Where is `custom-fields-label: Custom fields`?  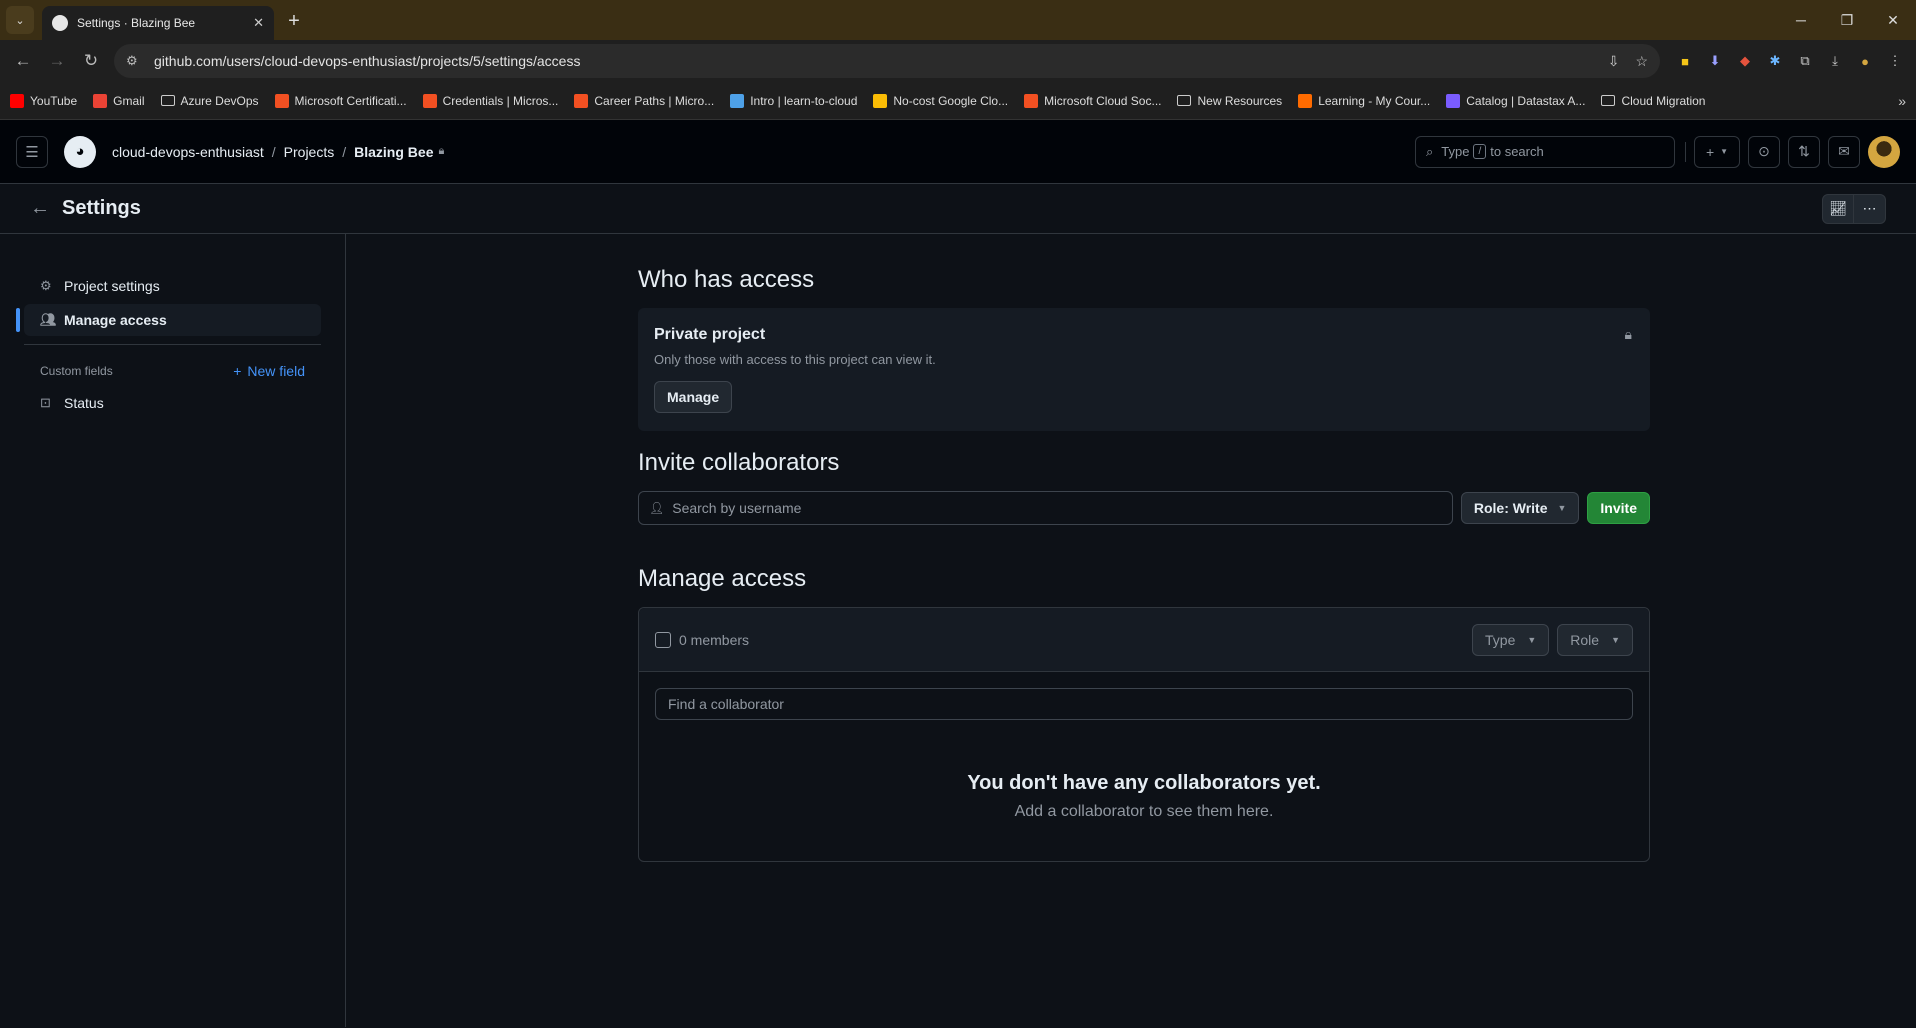 custom-fields-label: Custom fields is located at coordinates (76, 371).